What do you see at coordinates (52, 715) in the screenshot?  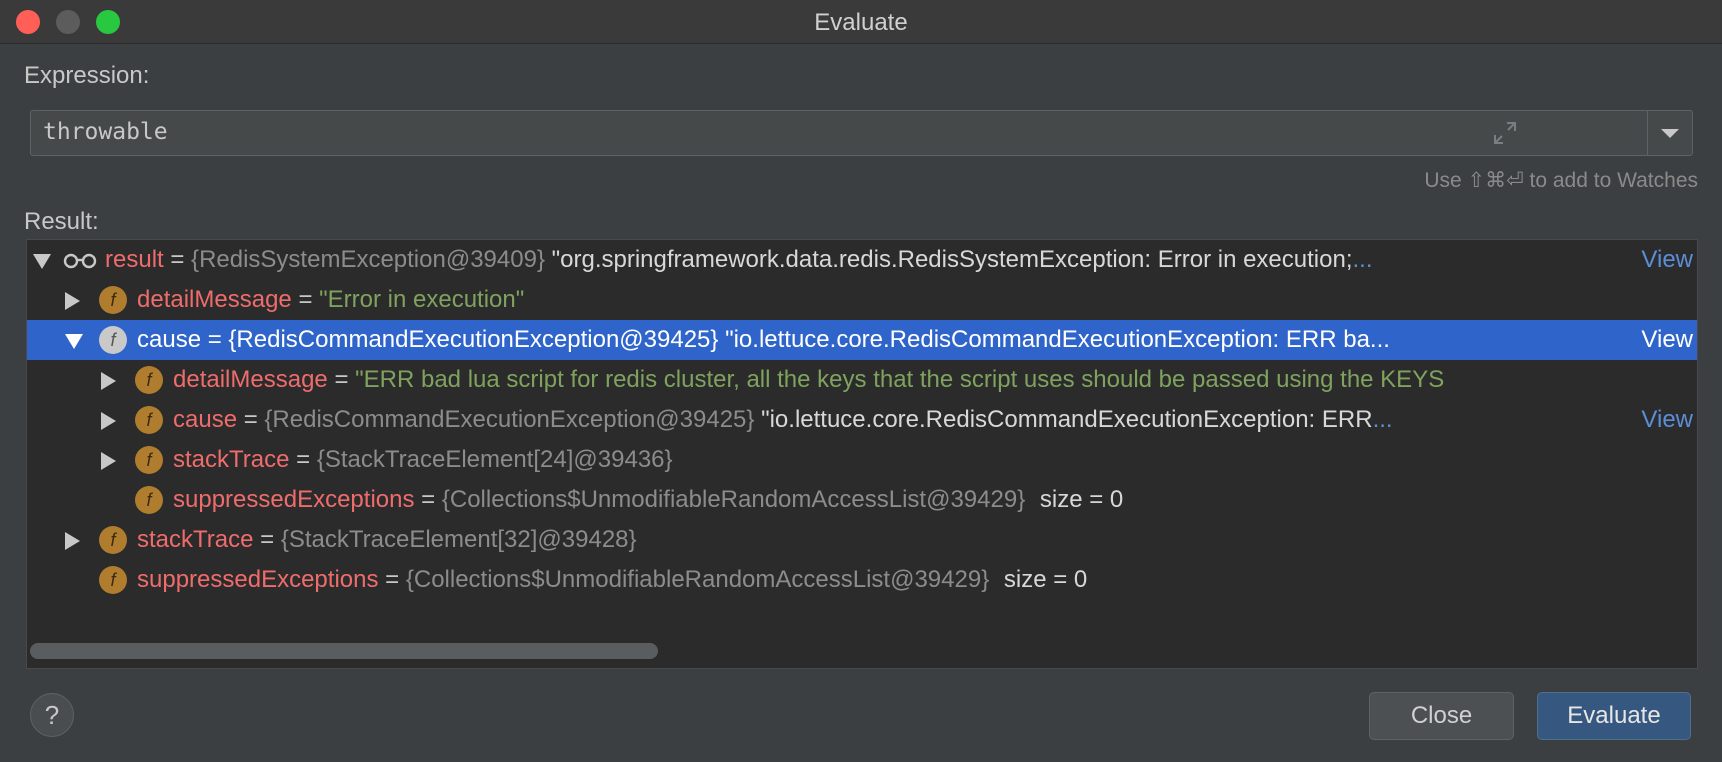 I see `help-button: ?` at bounding box center [52, 715].